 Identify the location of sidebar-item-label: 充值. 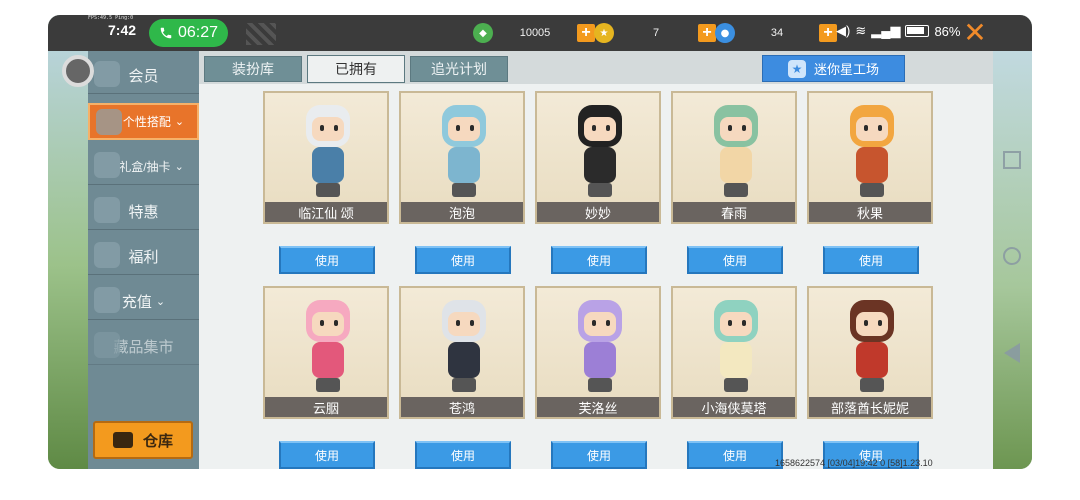
(136, 302).